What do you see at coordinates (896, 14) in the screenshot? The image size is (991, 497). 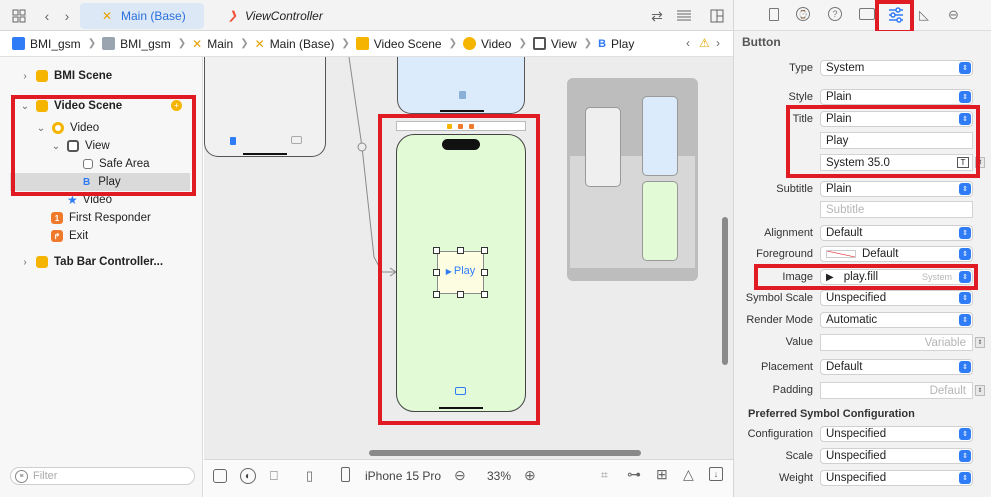 I see `attributes-inspector-icon` at bounding box center [896, 14].